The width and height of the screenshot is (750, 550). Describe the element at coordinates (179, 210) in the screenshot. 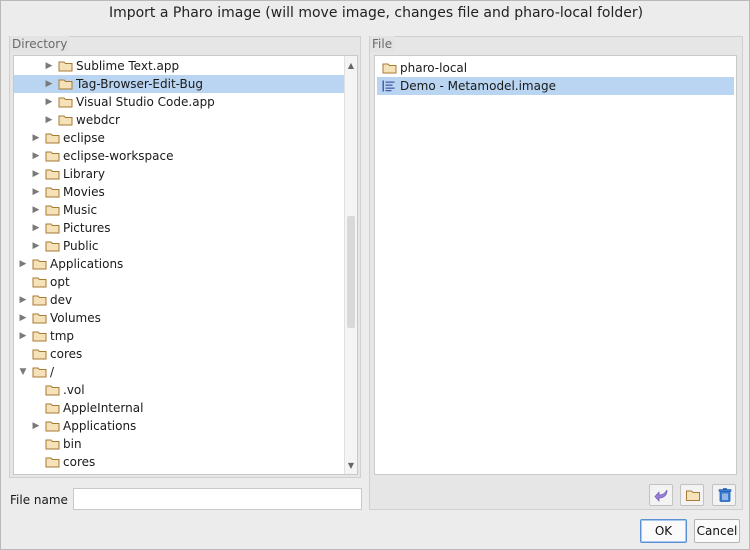

I see `tree-item: ▶ Music` at that location.